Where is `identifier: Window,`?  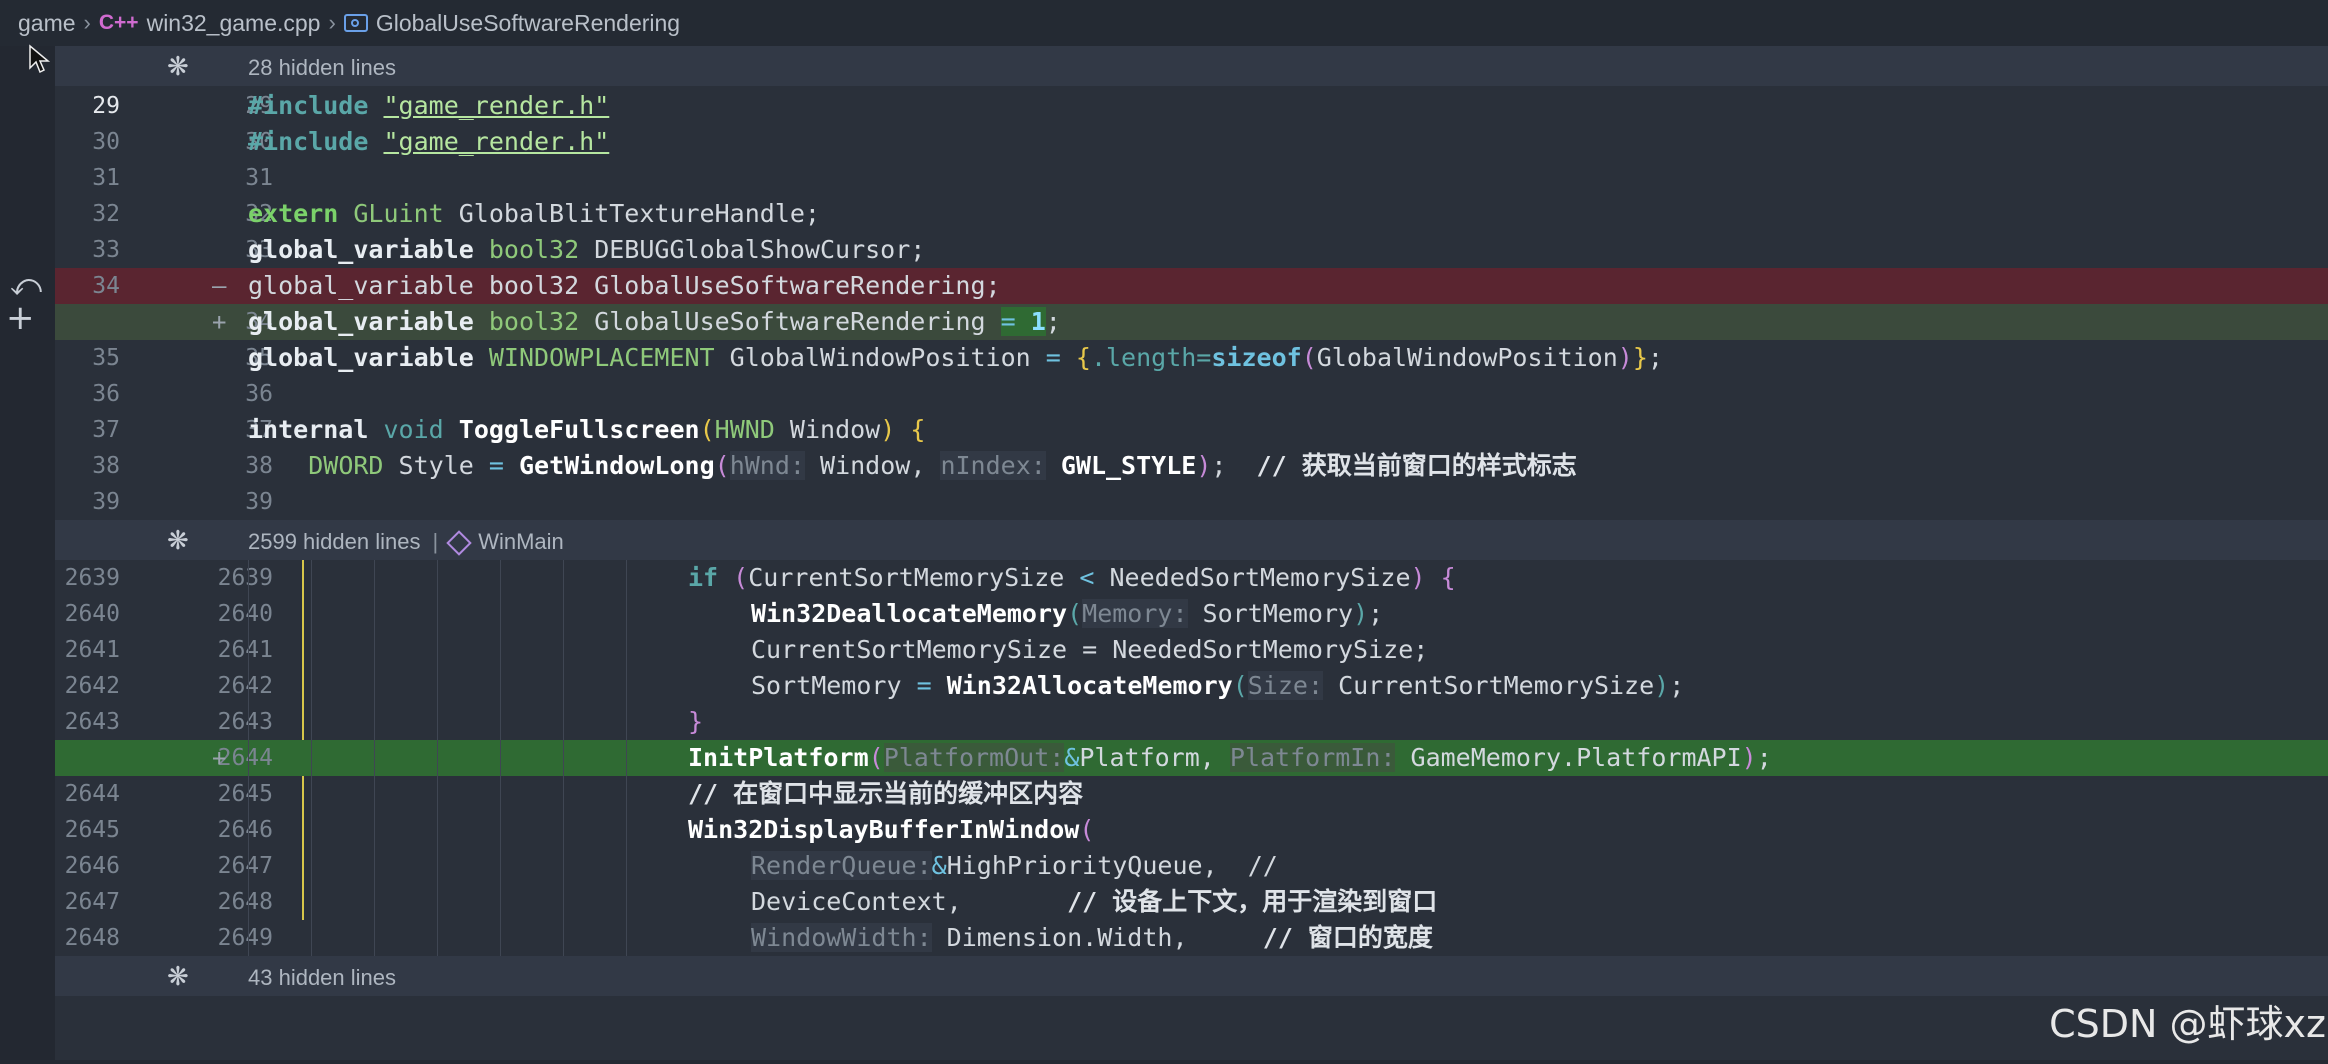 identifier: Window, is located at coordinates (872, 465).